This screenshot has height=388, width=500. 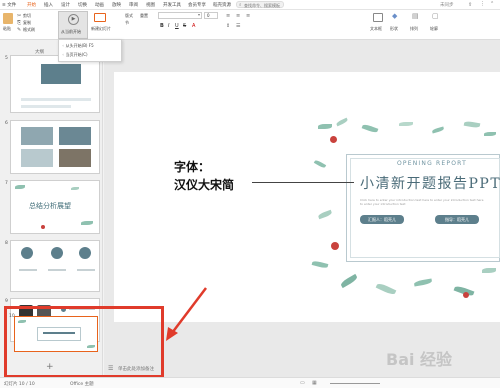 I want to click on align-left-icon: ≡, so click(x=228, y=16).